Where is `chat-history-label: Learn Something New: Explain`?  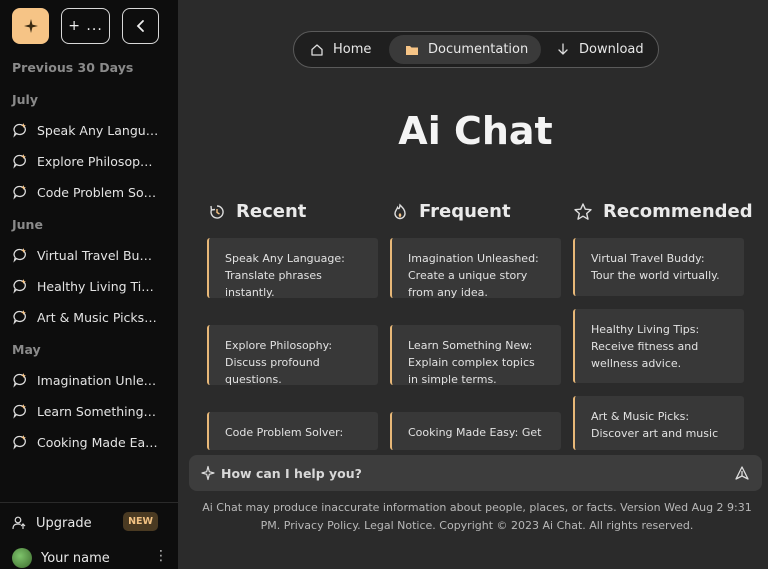
chat-history-label: Learn Something New: Explain is located at coordinates (98, 411).